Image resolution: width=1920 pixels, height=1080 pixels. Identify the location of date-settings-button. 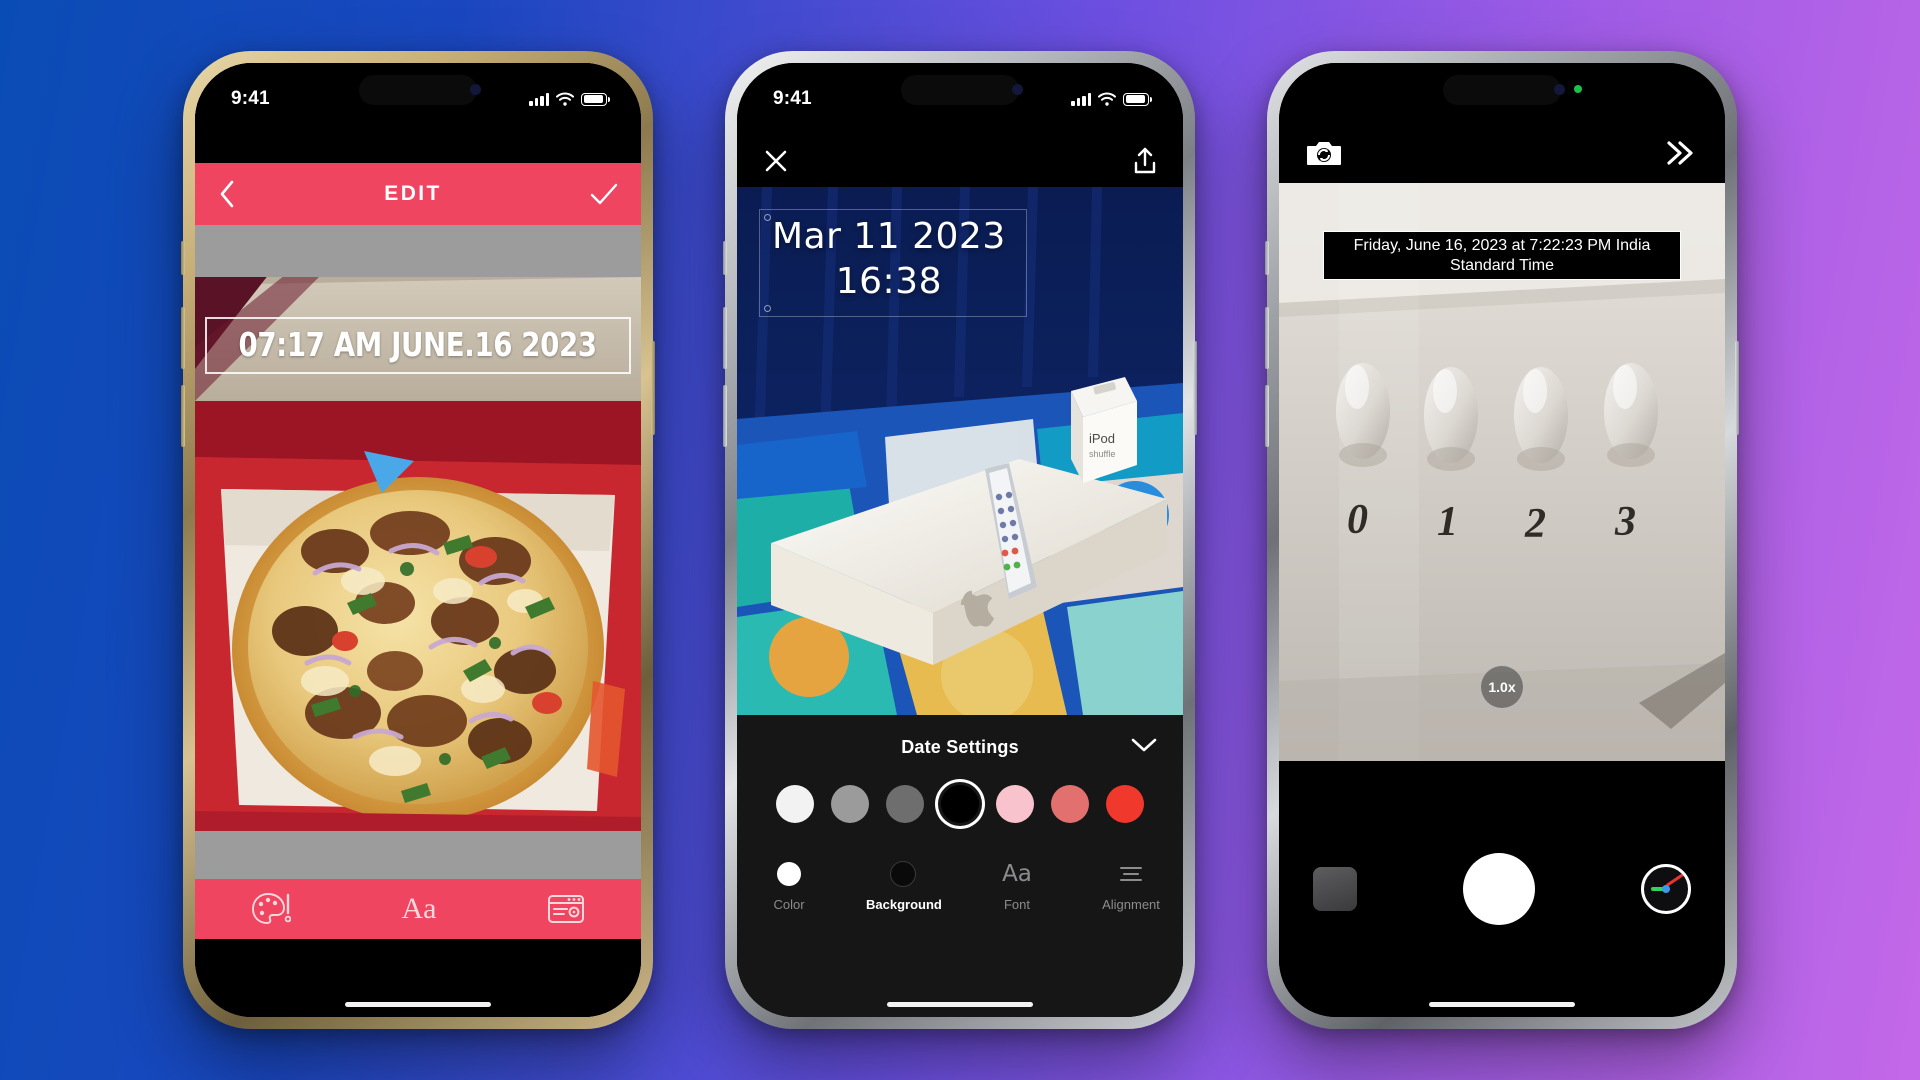
(566, 909).